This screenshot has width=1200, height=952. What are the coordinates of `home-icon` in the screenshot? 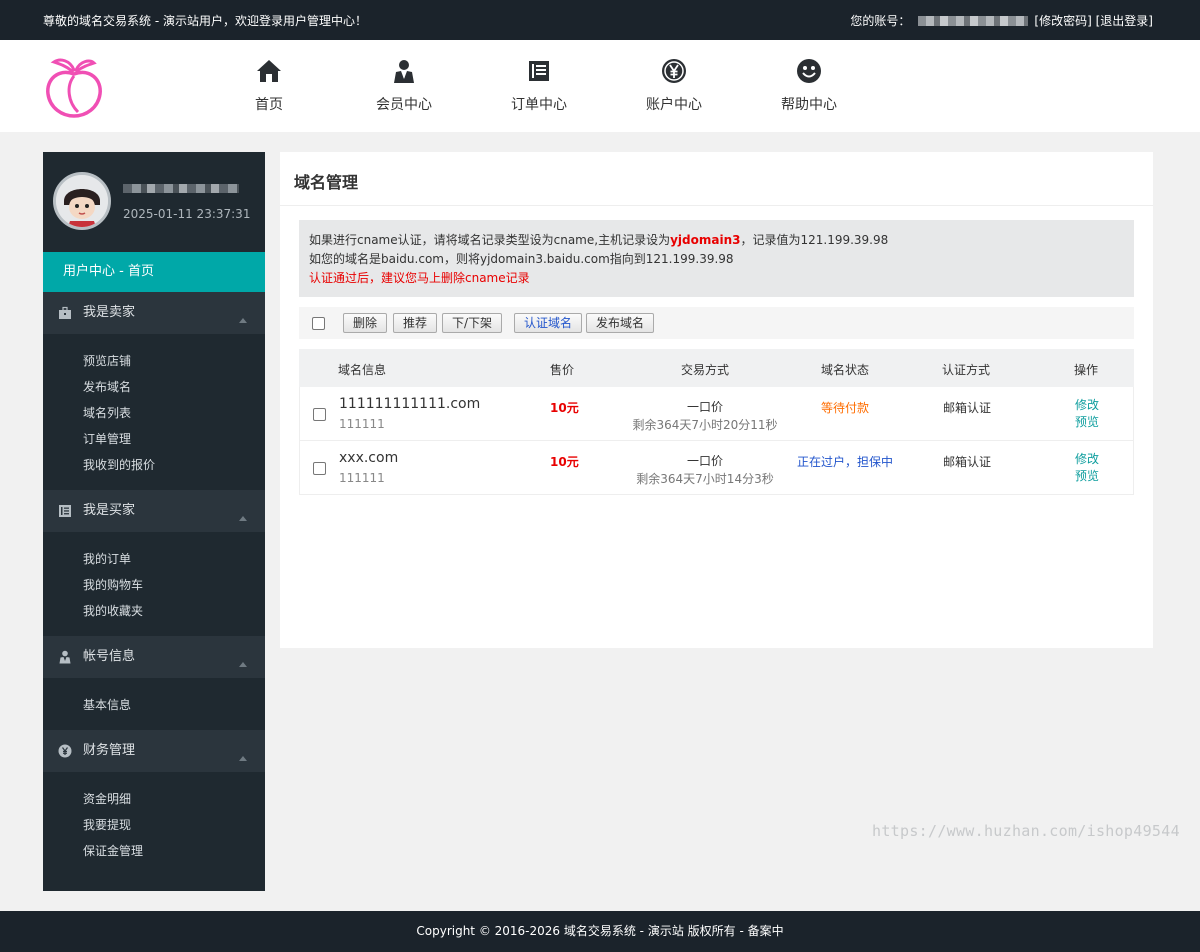 It's located at (269, 71).